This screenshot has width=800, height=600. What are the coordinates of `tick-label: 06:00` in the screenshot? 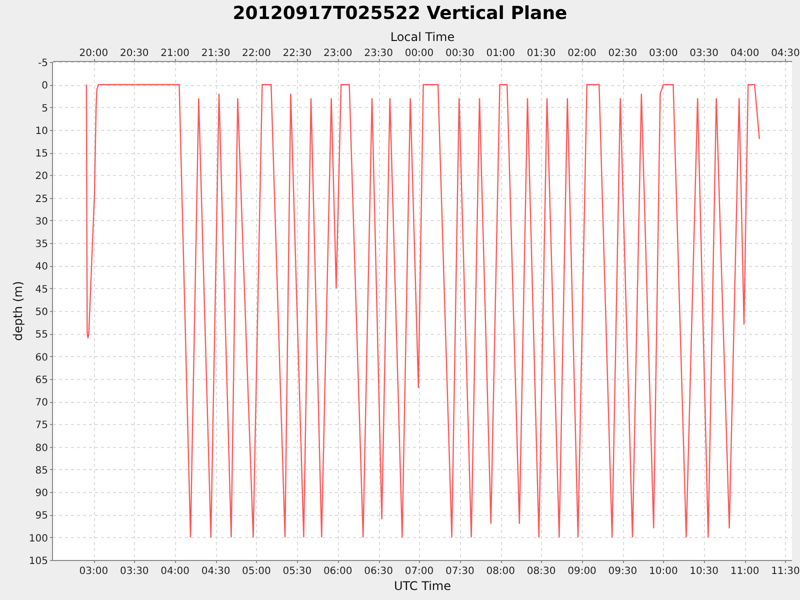 It's located at (337, 571).